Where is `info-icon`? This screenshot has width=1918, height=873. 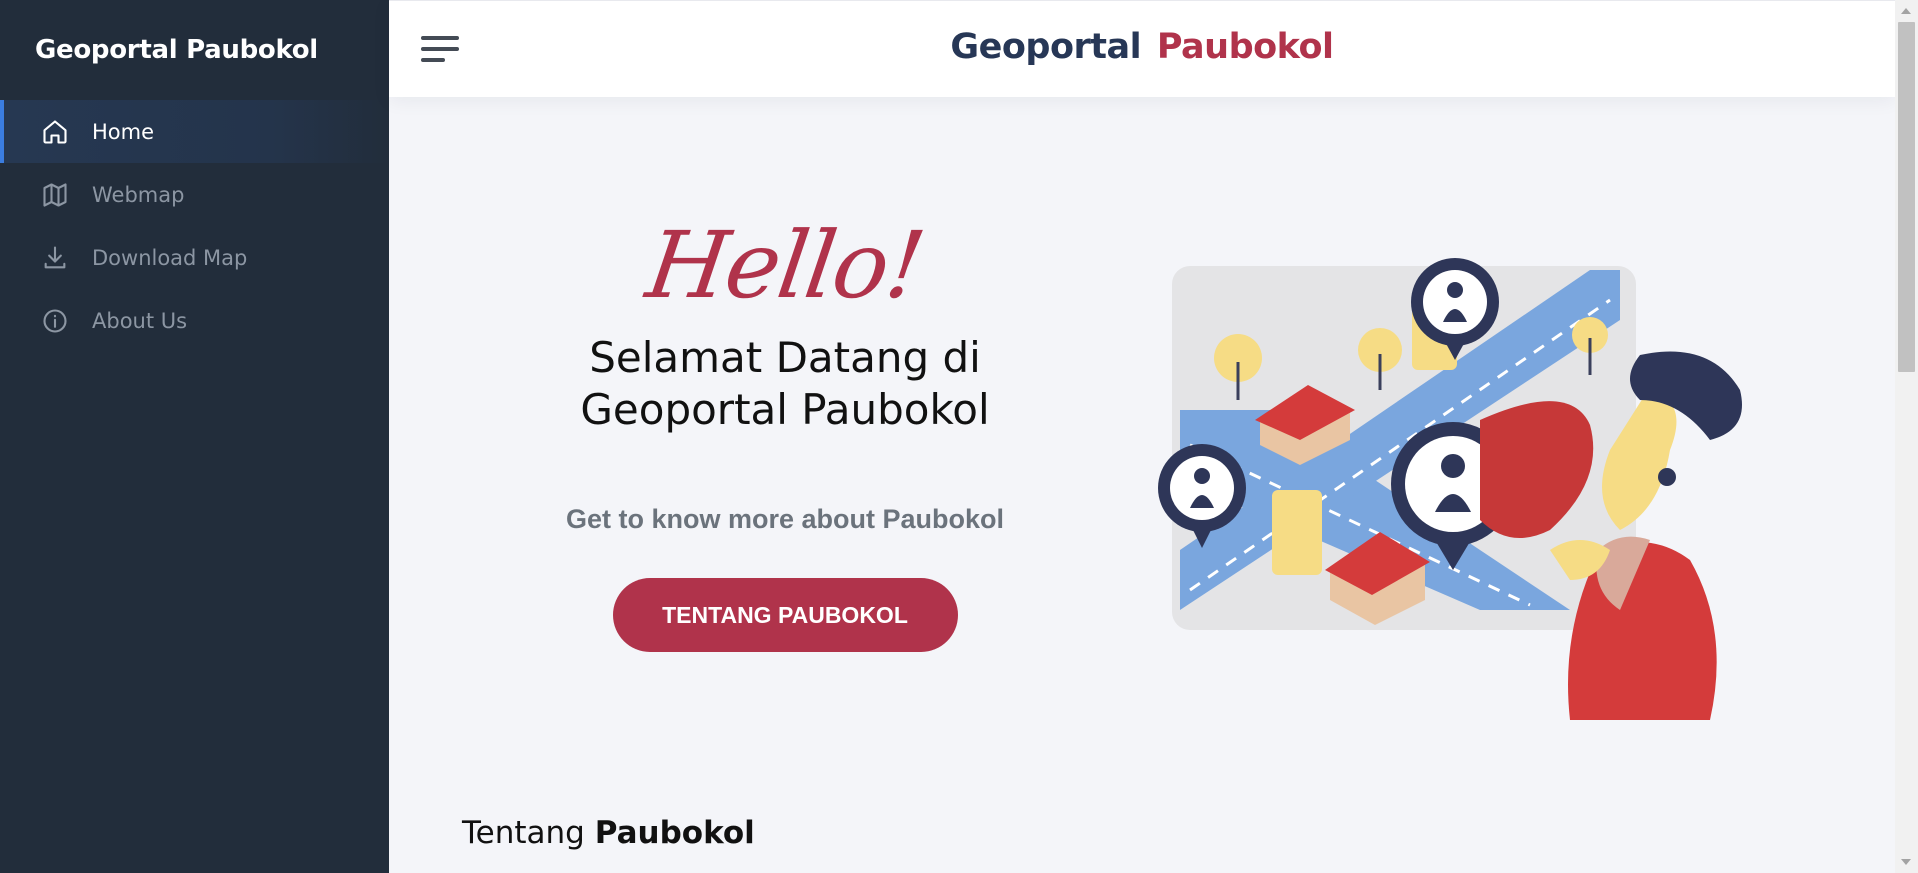
info-icon is located at coordinates (55, 321).